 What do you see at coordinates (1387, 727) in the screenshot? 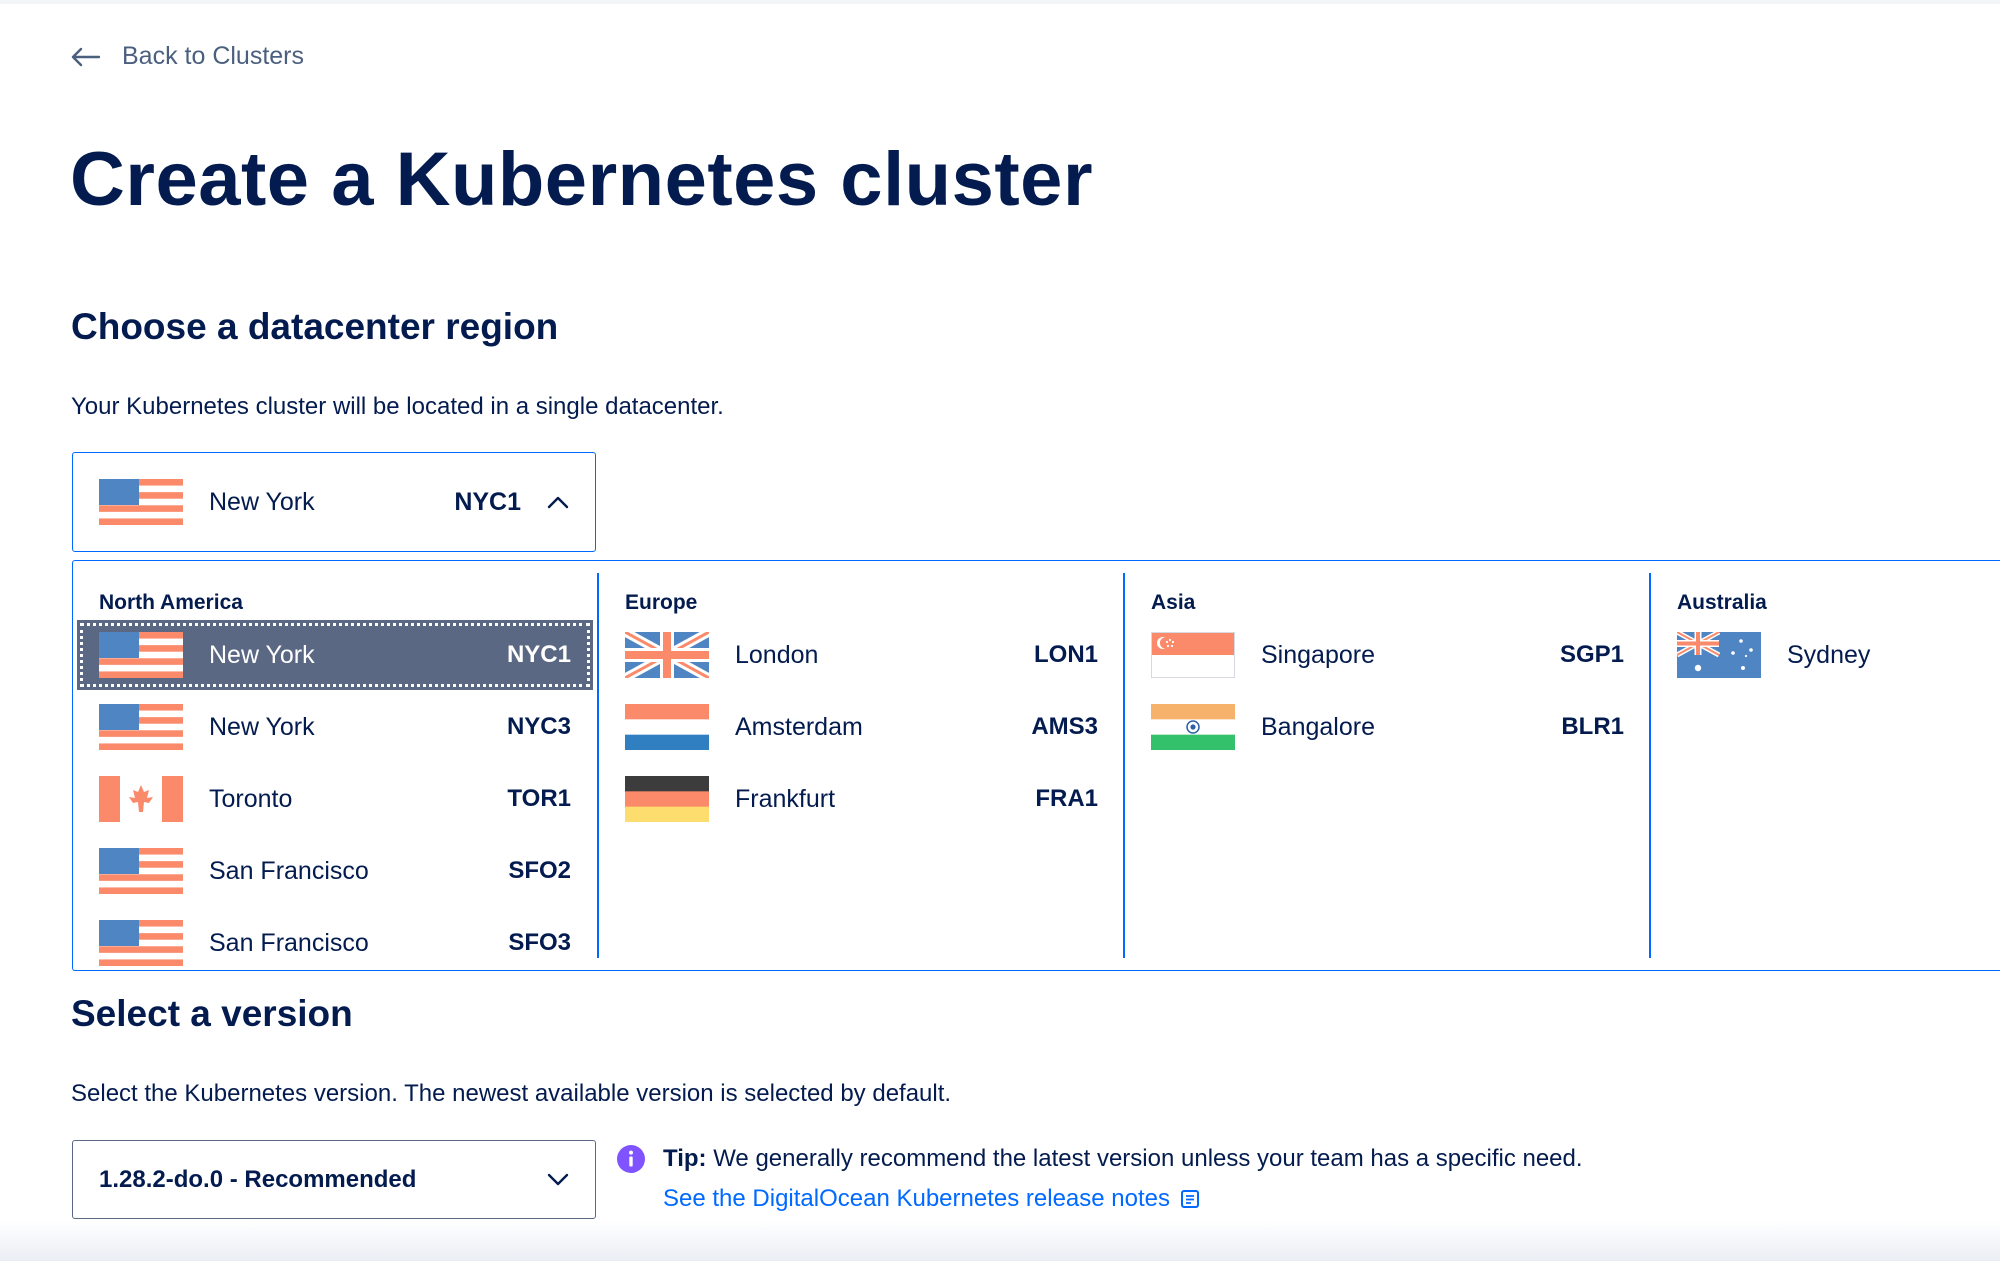
I see `region-option-blr1: Bangalore BLR1` at bounding box center [1387, 727].